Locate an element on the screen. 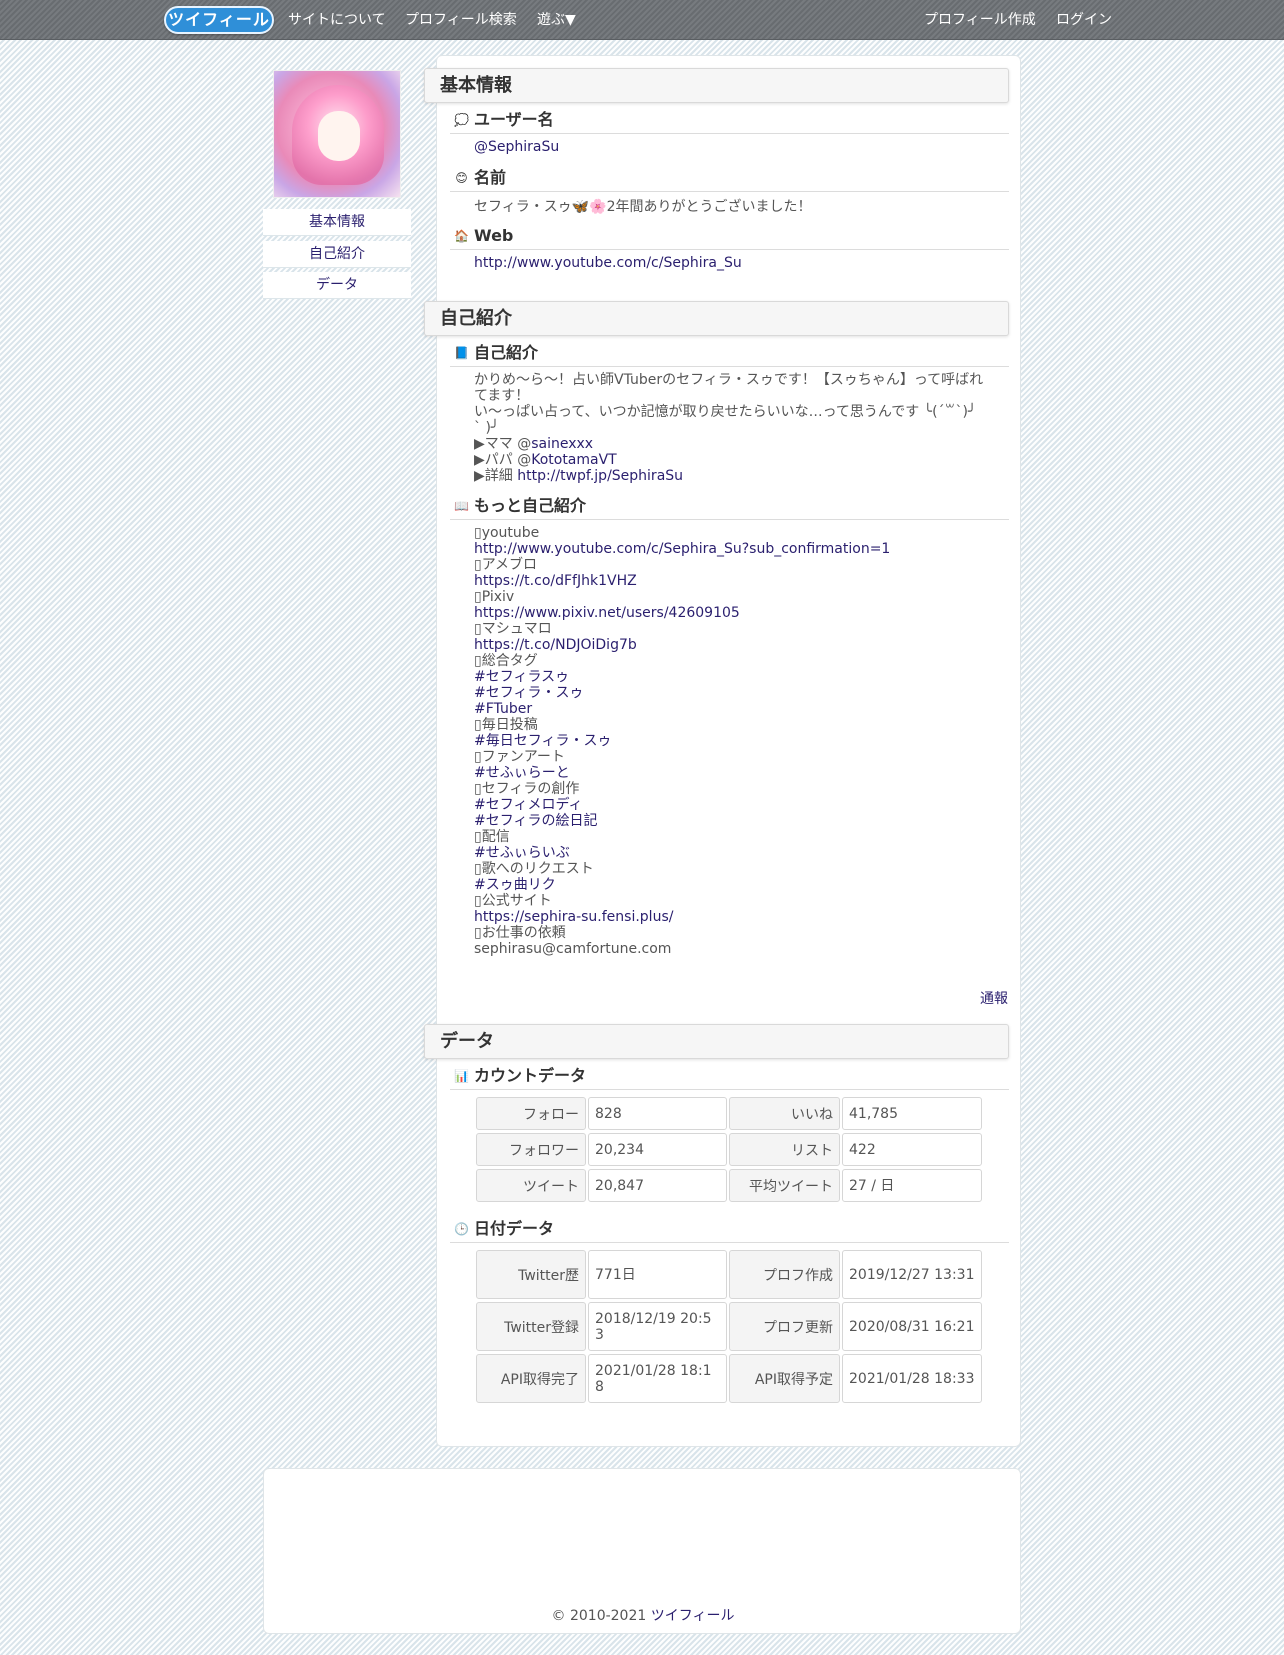  data-value: 41,785 is located at coordinates (873, 1113).